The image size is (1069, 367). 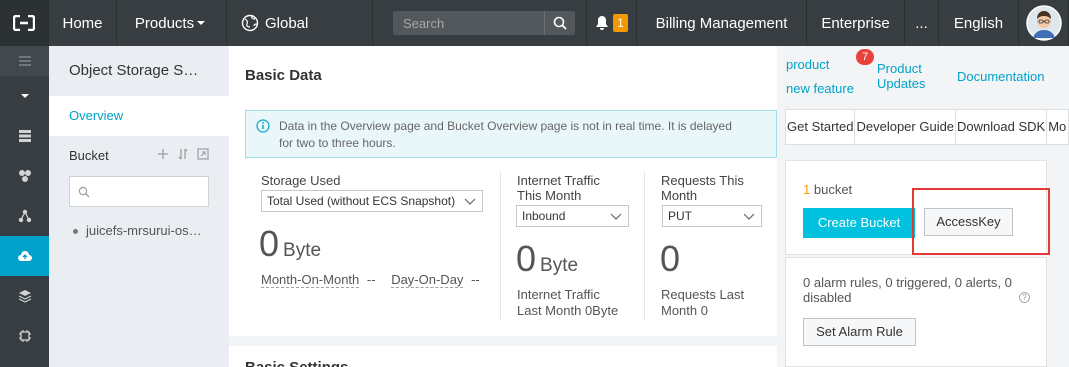 I want to click on tab-more: Mo, so click(x=1057, y=127).